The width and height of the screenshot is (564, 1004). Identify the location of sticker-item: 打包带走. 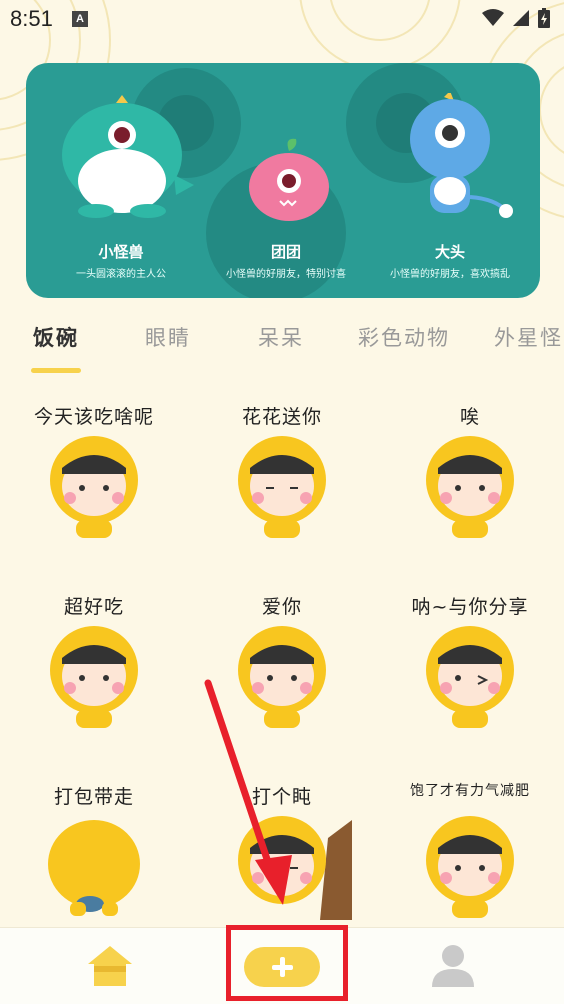
(94, 849).